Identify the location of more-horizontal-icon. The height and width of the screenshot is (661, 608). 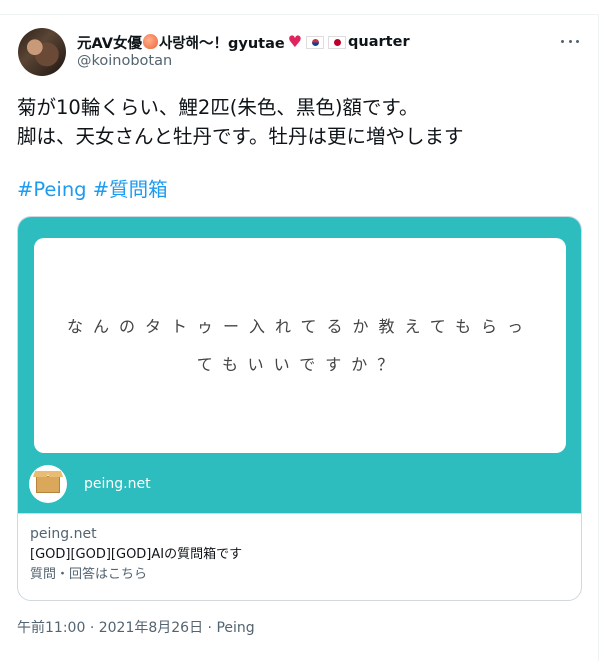
(570, 41).